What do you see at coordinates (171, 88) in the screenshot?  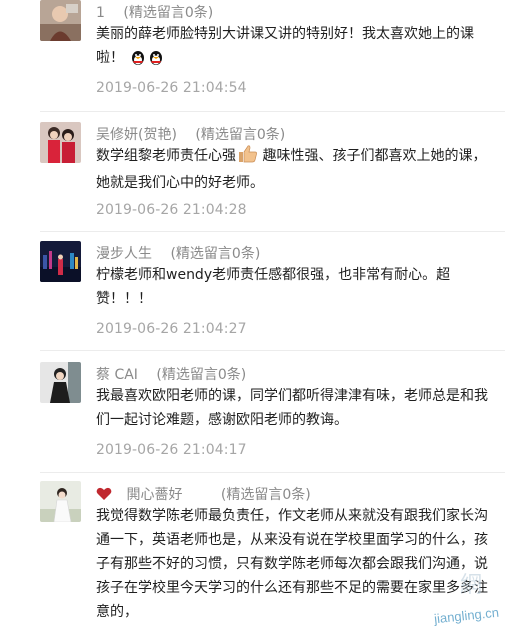 I see `comment-time: 2019-06-26 21:04:54` at bounding box center [171, 88].